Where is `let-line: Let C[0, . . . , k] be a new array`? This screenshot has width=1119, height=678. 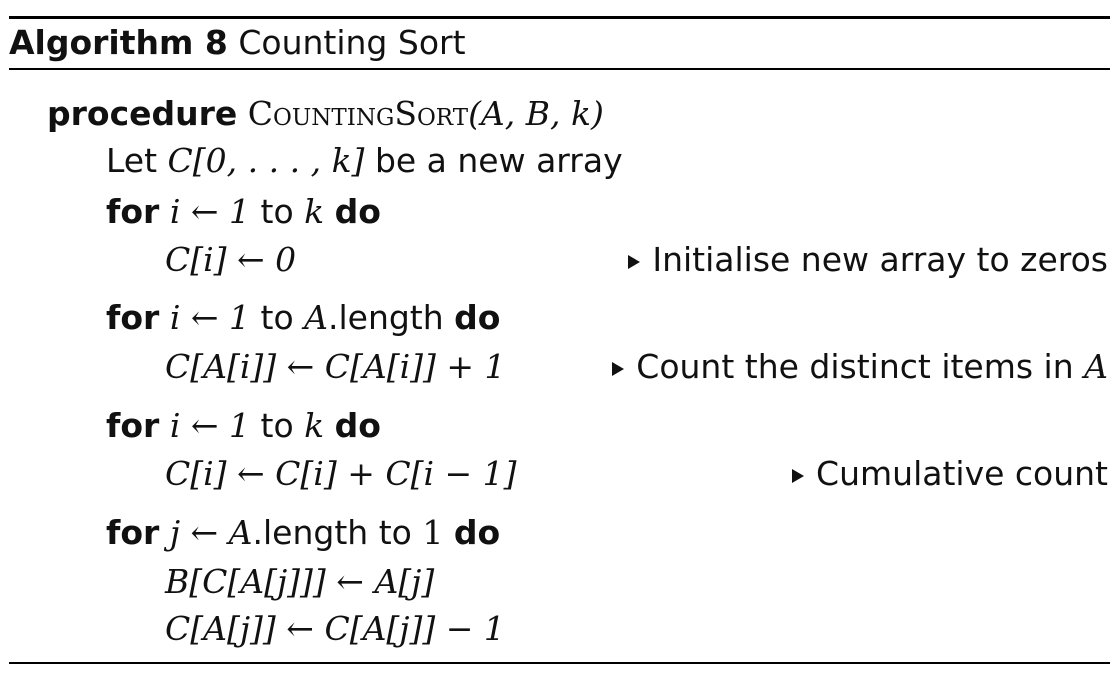
let-line: Let C[0, . . . , k] be a new array is located at coordinates (364, 161).